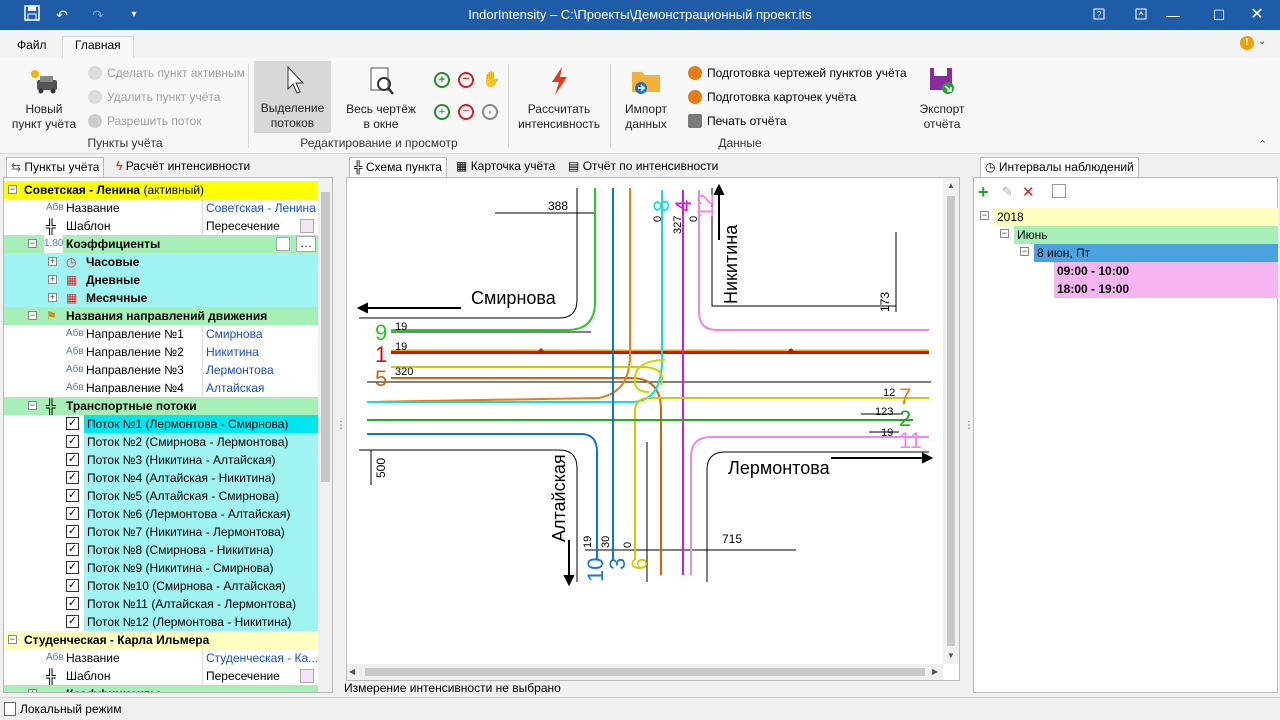  What do you see at coordinates (161, 640) in the screenshot?
I see `point-2-node: − Студенческая - Карла Ильмера` at bounding box center [161, 640].